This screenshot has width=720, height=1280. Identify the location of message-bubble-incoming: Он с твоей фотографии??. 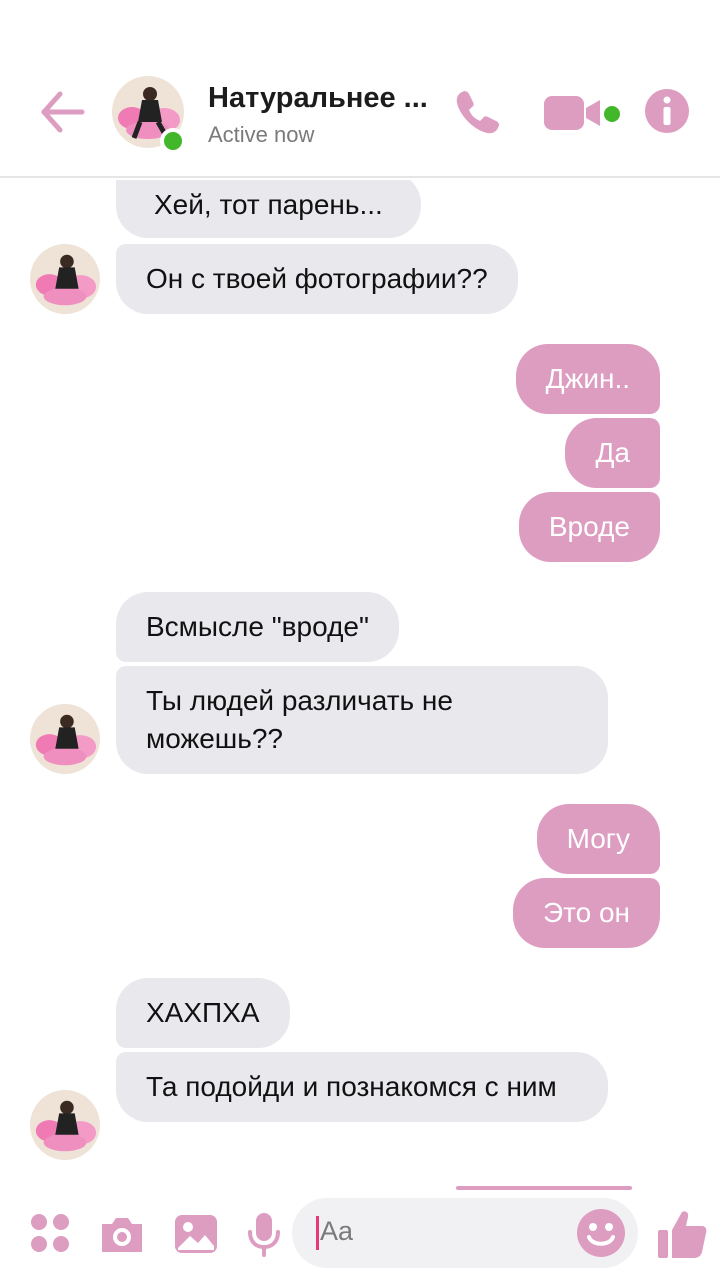
(317, 279).